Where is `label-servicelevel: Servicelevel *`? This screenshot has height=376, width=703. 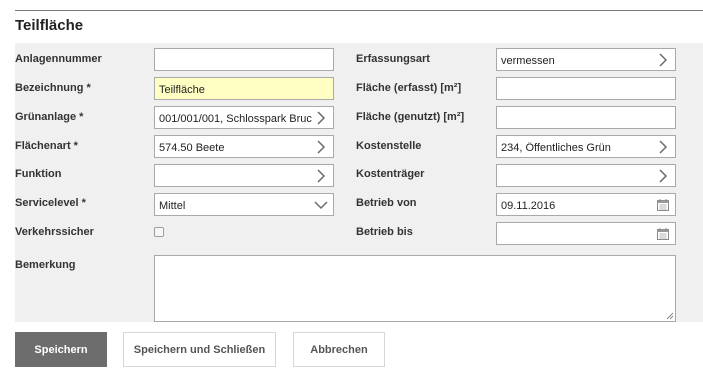 label-servicelevel: Servicelevel * is located at coordinates (50, 203).